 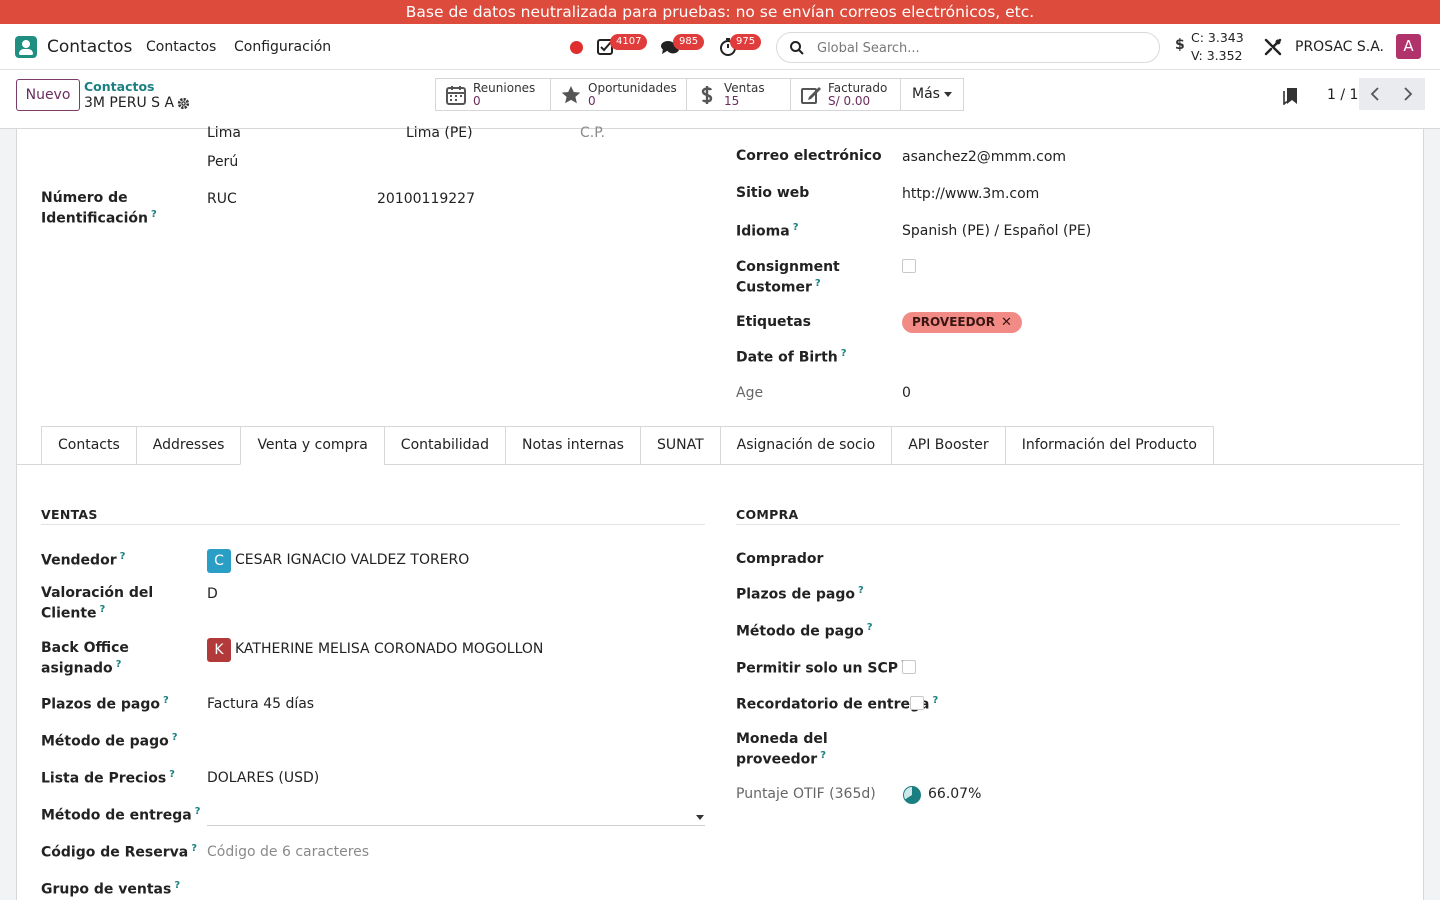 I want to click on user-avatar: A, so click(x=1408, y=46).